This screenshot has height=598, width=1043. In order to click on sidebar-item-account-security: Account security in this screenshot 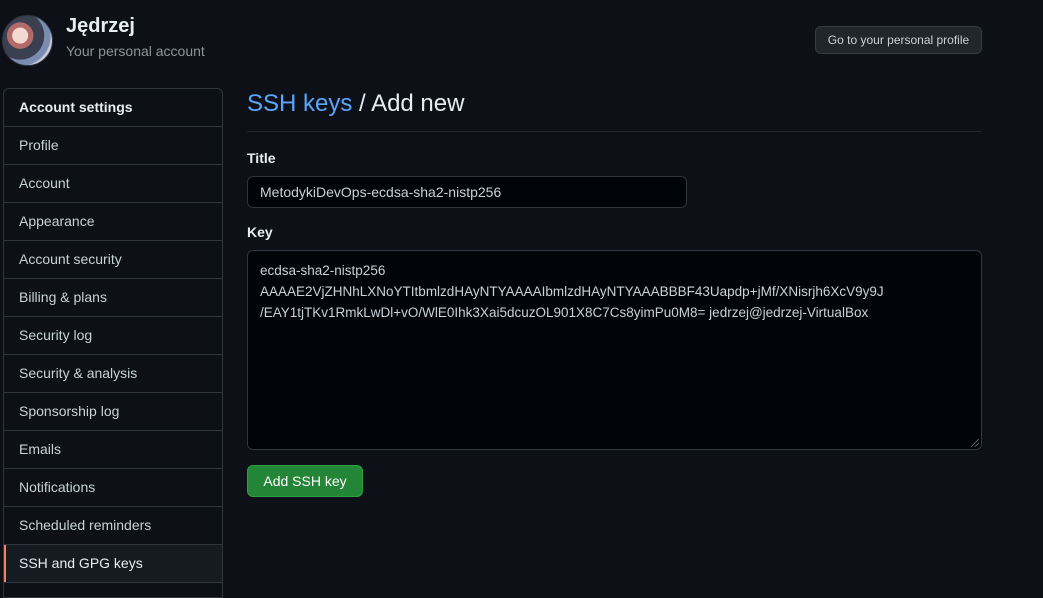, I will do `click(113, 260)`.